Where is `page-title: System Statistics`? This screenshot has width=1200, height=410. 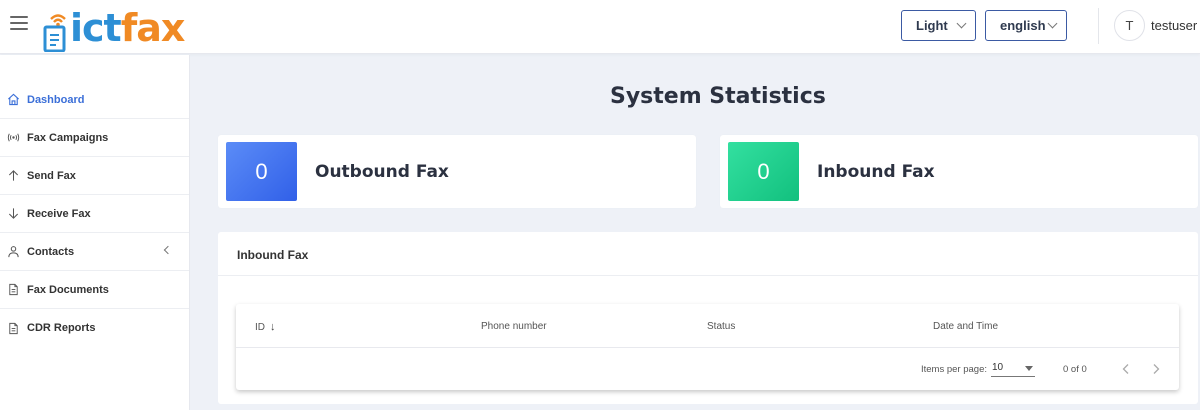
page-title: System Statistics is located at coordinates (718, 96).